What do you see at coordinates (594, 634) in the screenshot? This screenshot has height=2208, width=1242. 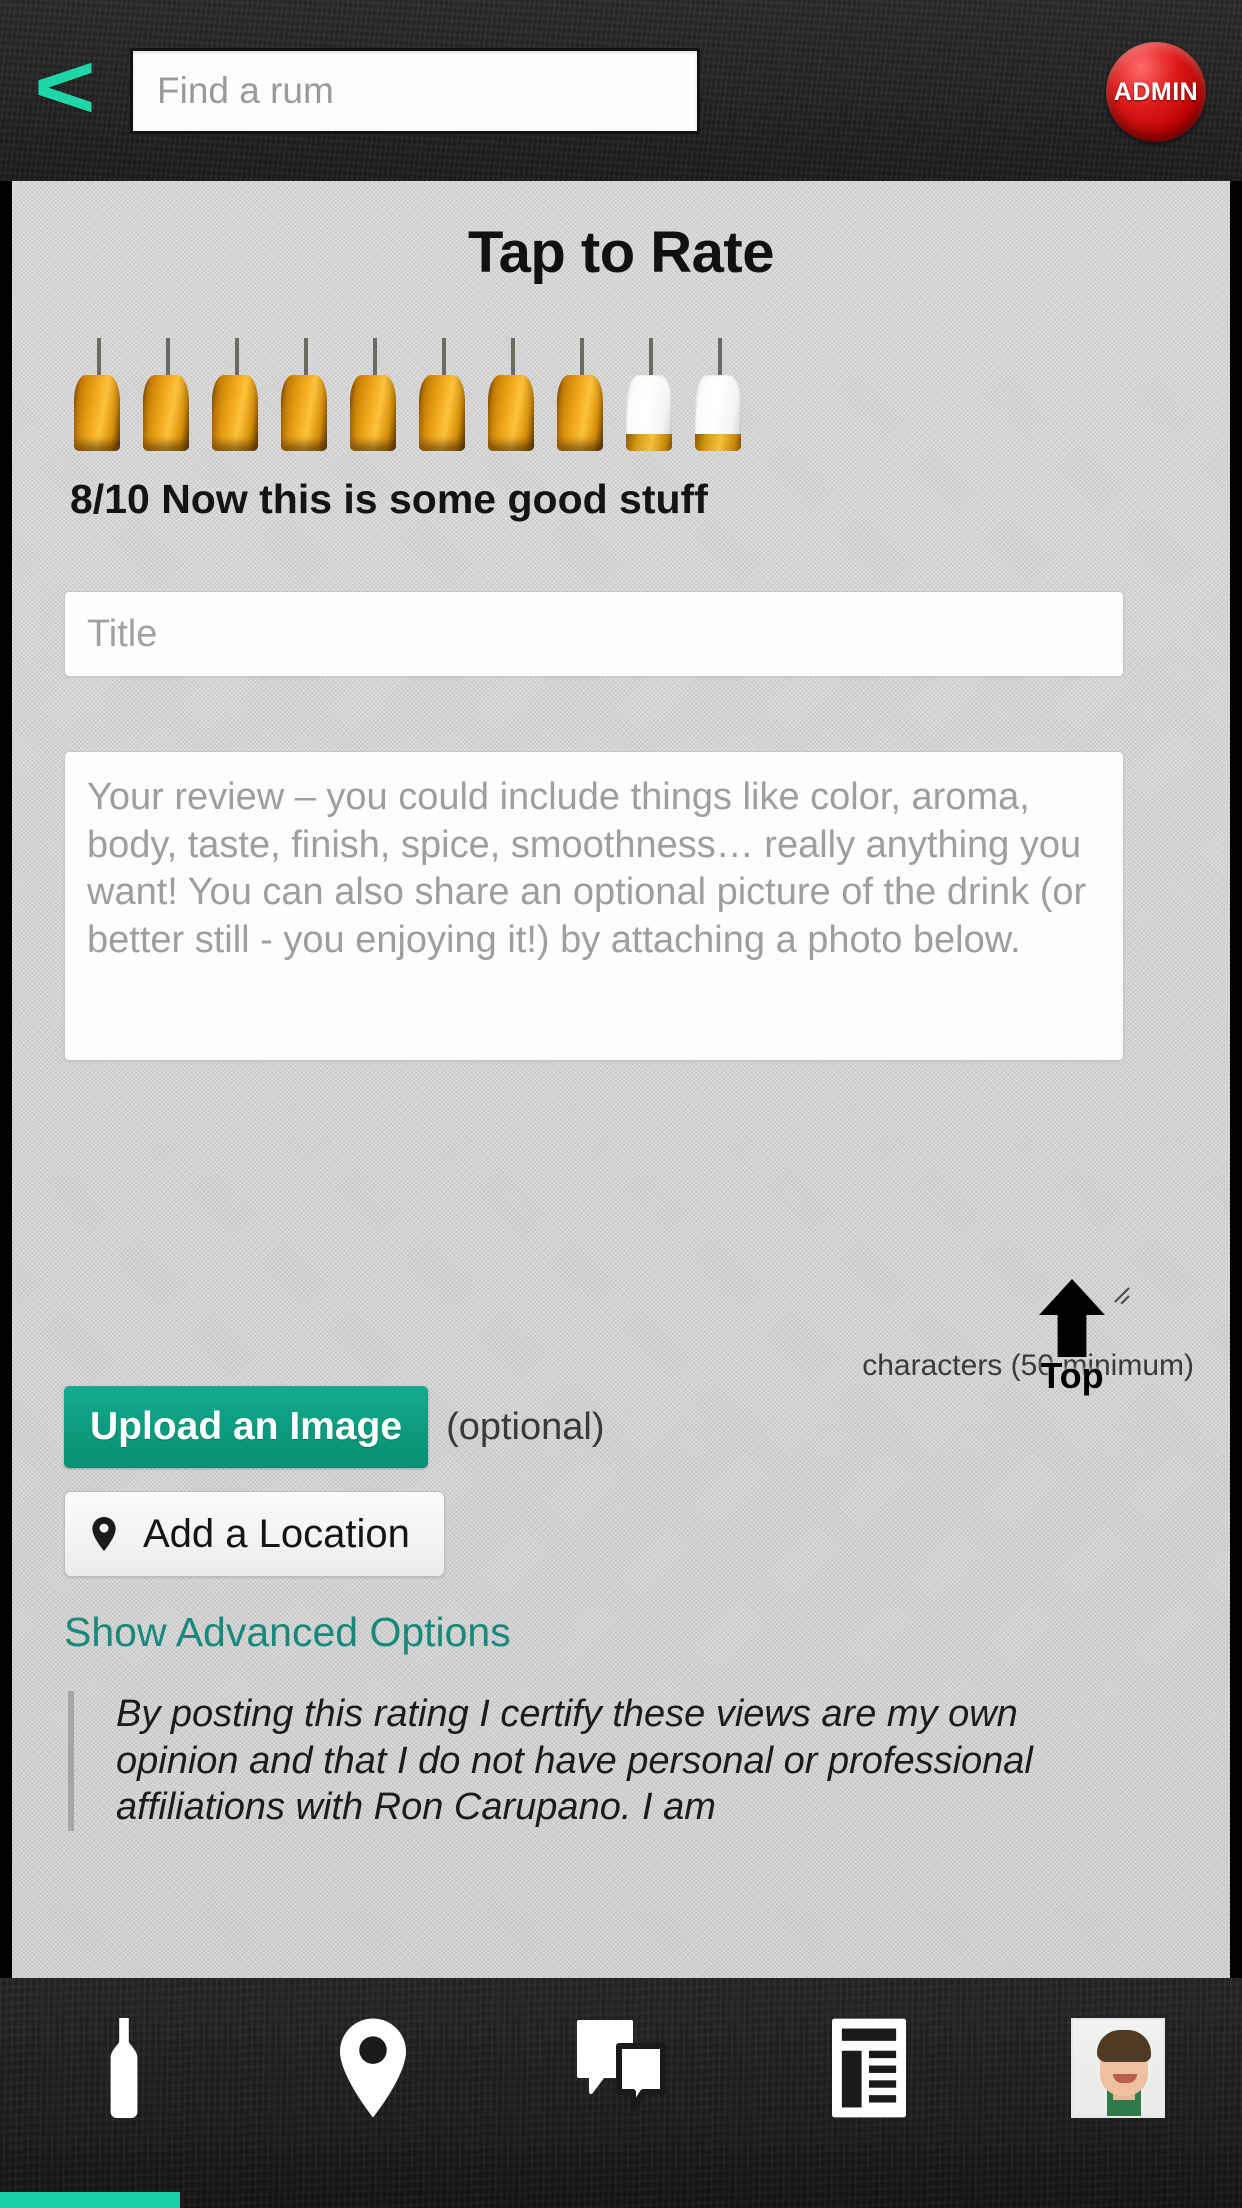 I see `review-title-input` at bounding box center [594, 634].